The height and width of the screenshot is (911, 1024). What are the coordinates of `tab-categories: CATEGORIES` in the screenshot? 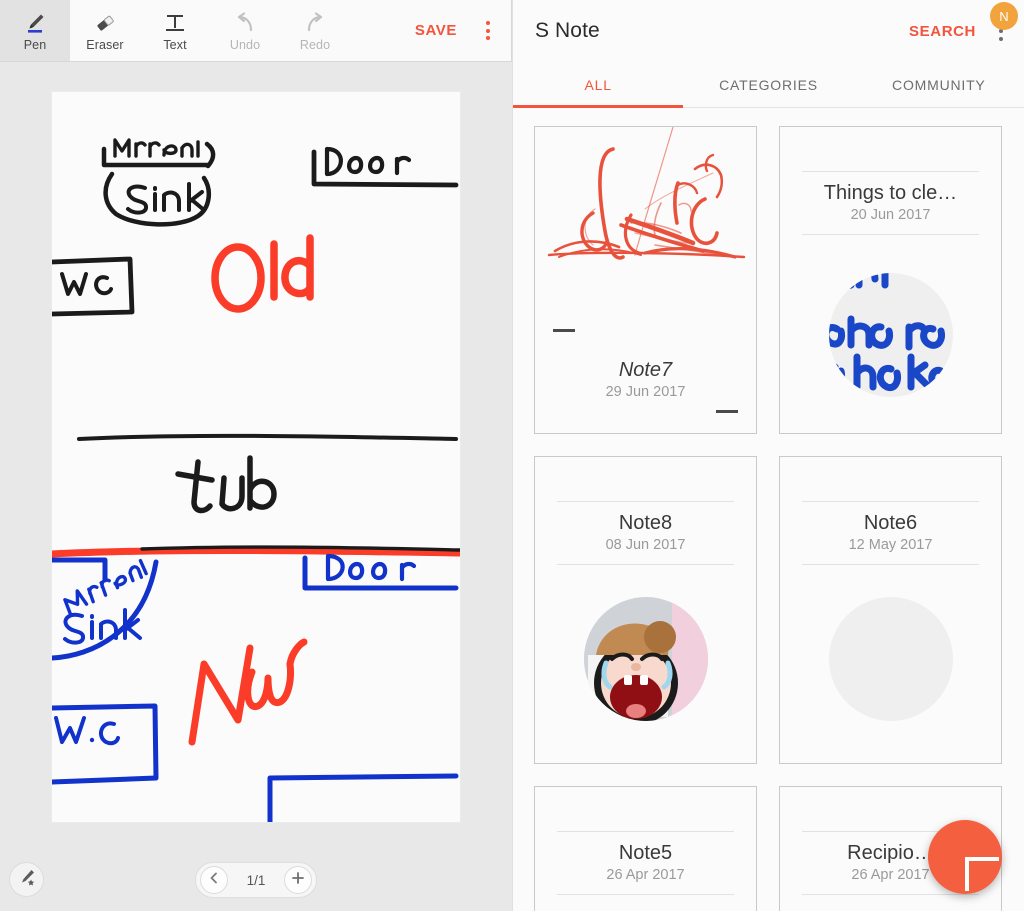 It's located at (768, 84).